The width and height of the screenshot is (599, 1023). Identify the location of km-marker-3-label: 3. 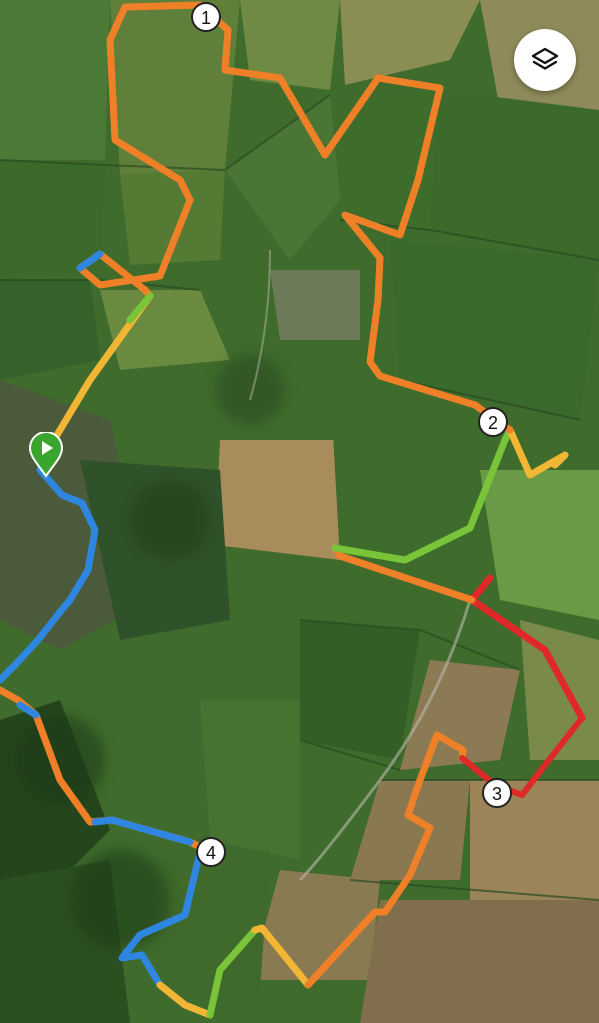
(497, 794).